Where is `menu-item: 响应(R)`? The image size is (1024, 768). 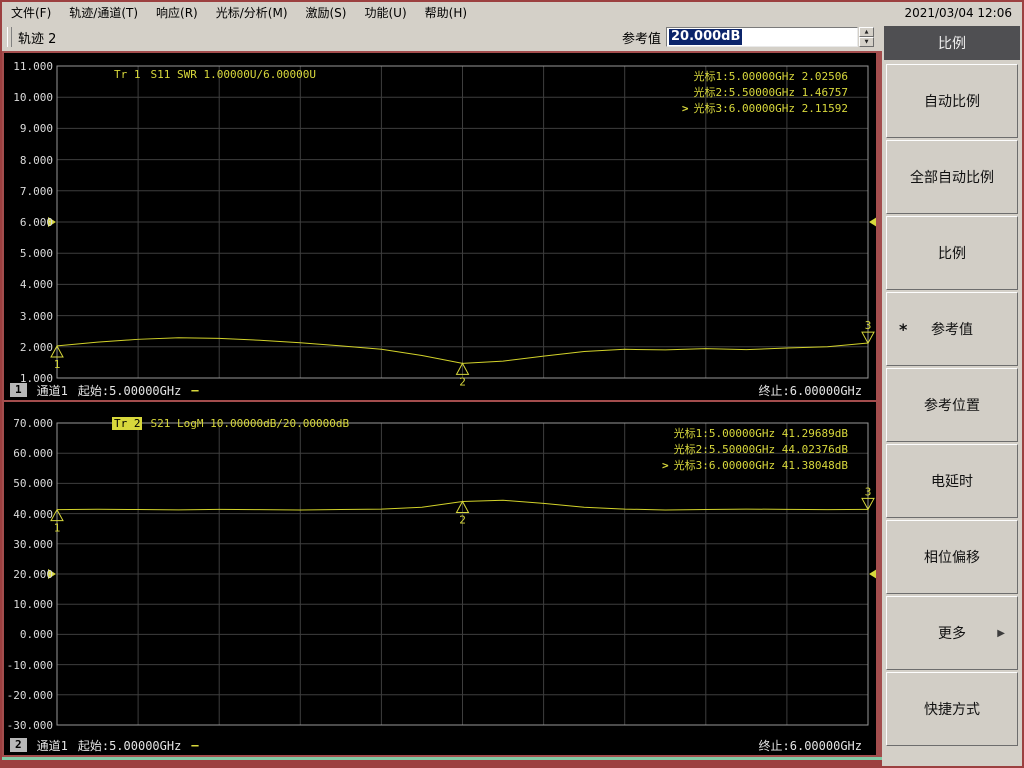
menu-item: 响应(R) is located at coordinates (177, 12).